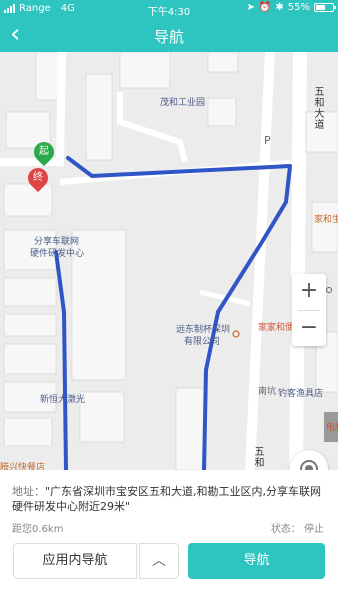  I want to click on map-label-laser: 新恒大激光, so click(63, 400).